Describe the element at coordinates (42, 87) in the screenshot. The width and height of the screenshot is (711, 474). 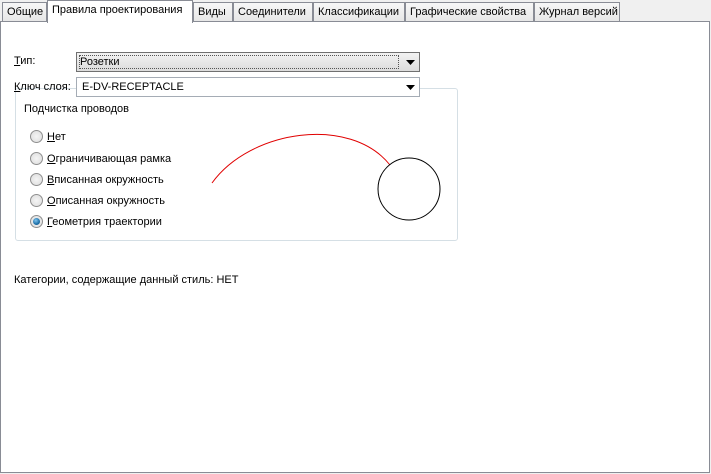
I see `layer-key-label: Ключ слоя:` at that location.